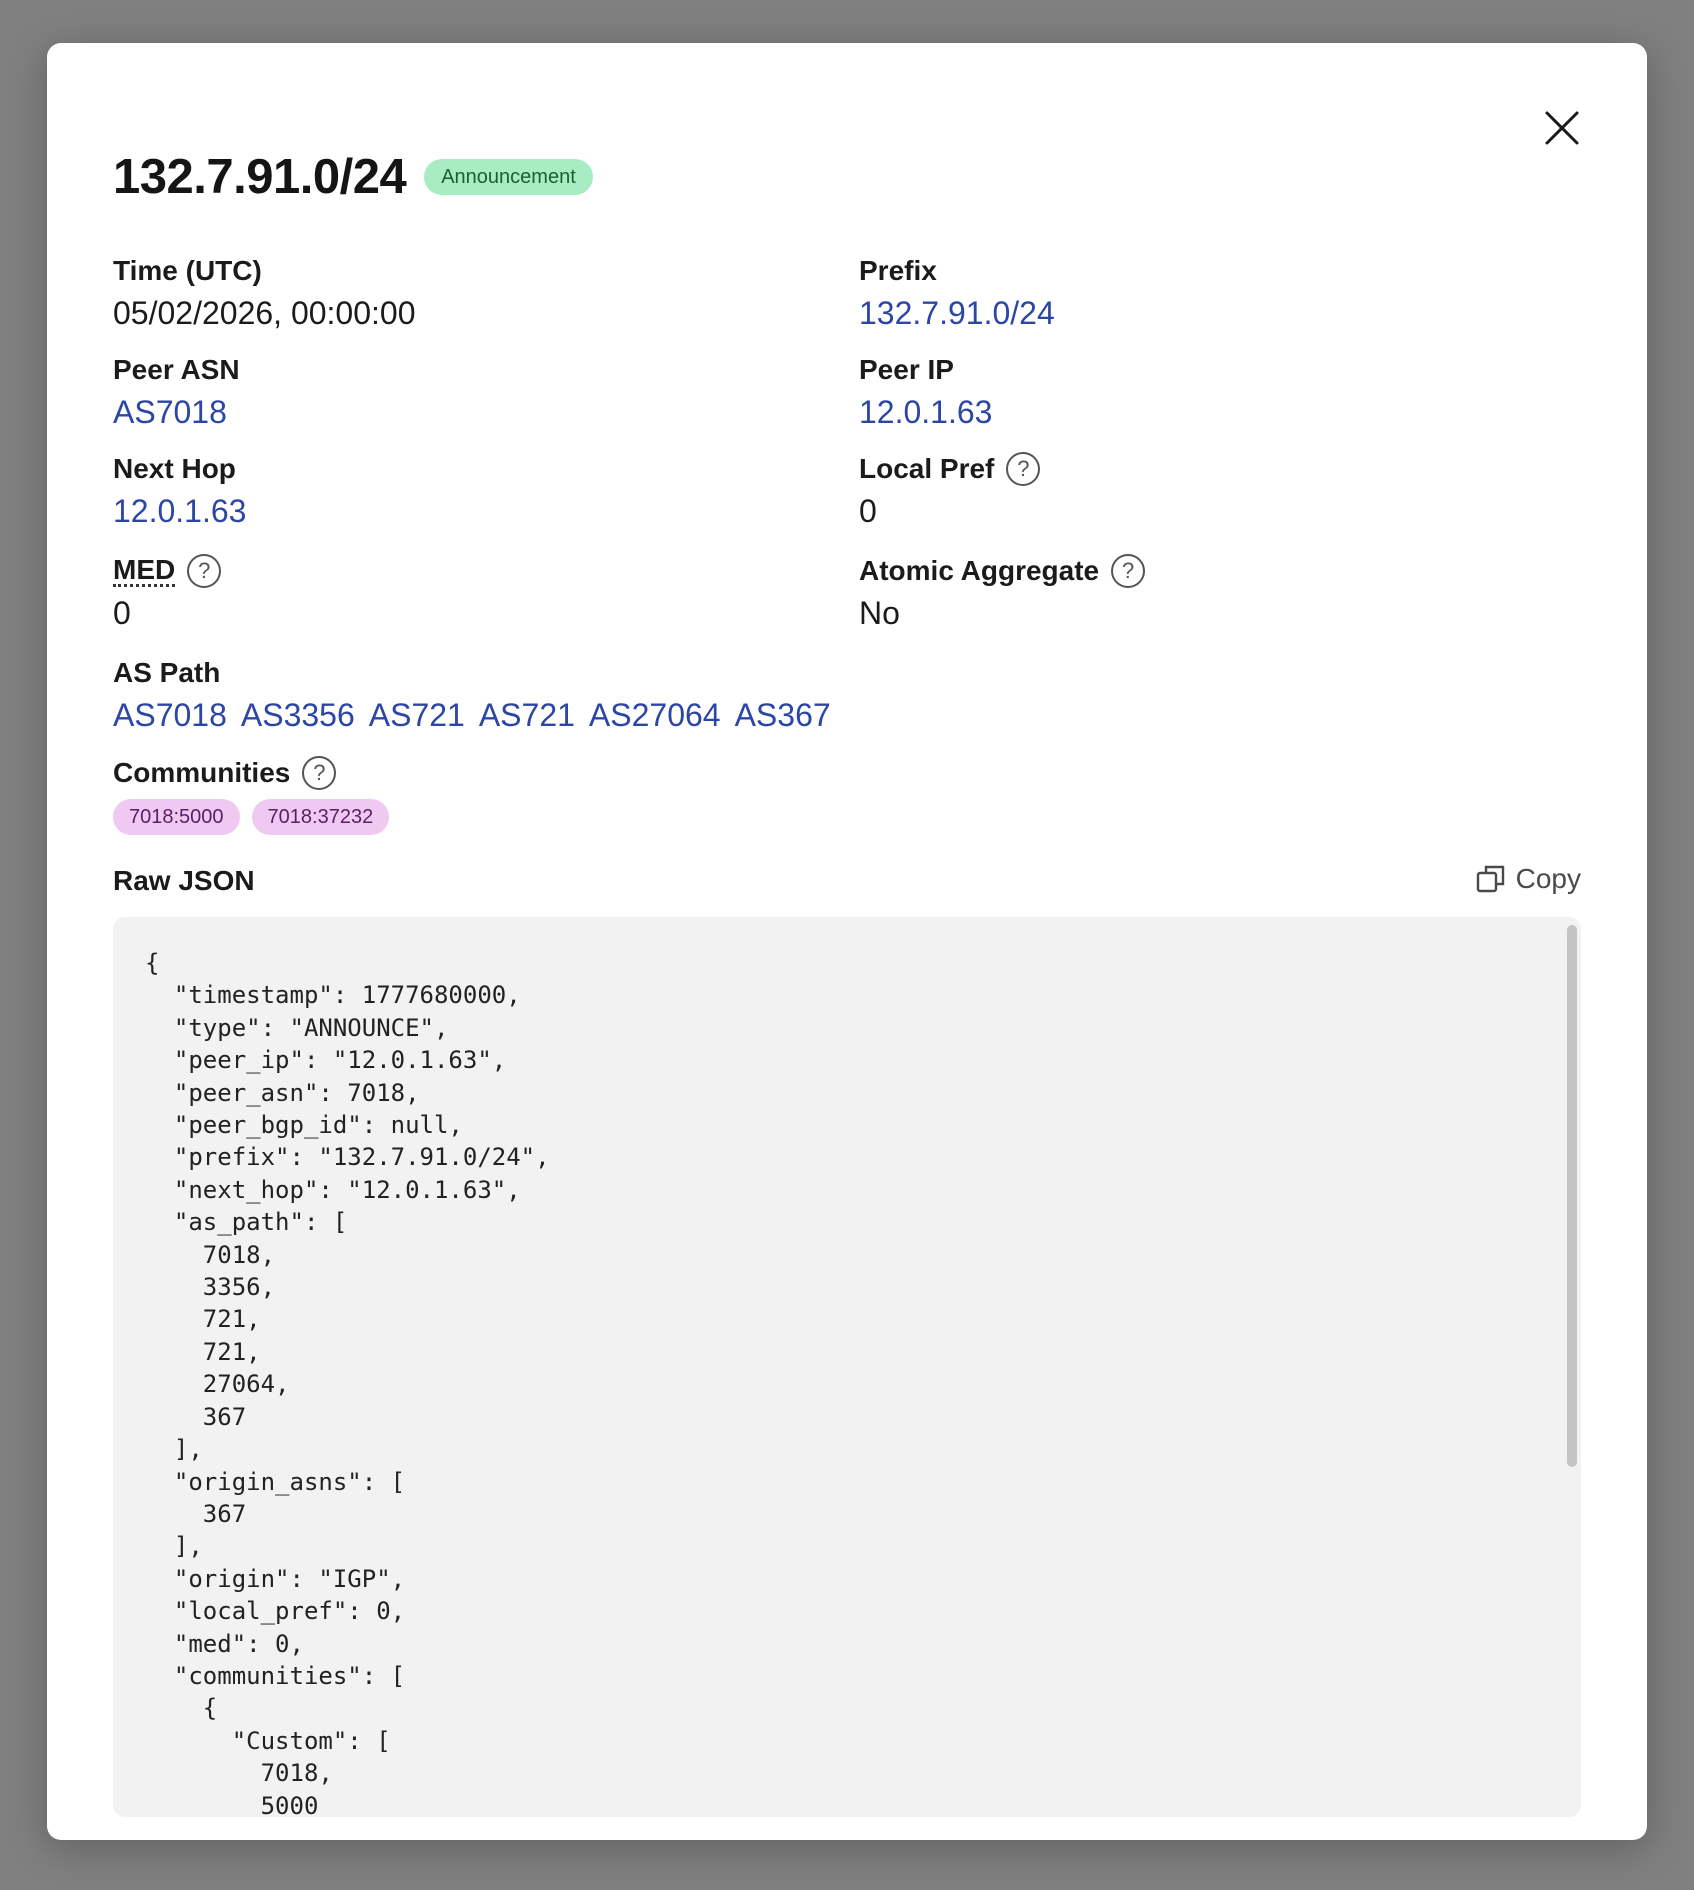 The width and height of the screenshot is (1694, 1890). What do you see at coordinates (927, 468) in the screenshot?
I see `local-pref-label: Local Pref` at bounding box center [927, 468].